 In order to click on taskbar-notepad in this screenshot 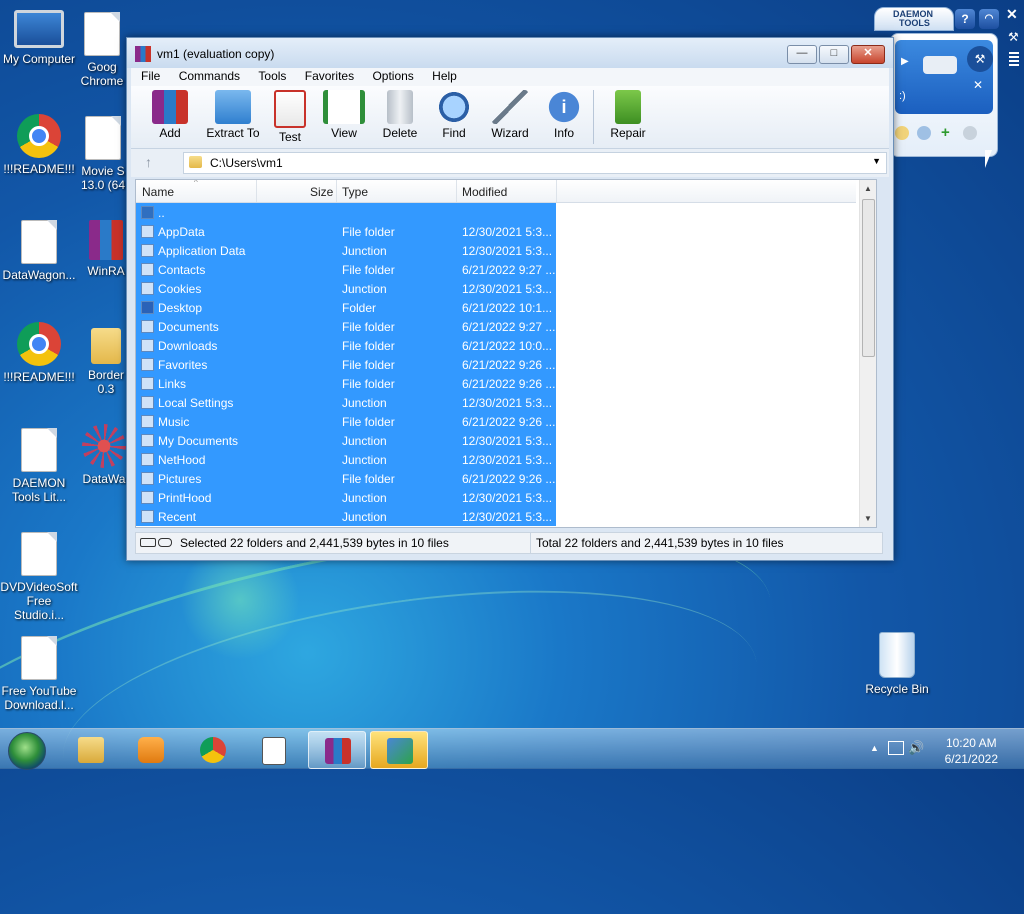, I will do `click(274, 749)`.